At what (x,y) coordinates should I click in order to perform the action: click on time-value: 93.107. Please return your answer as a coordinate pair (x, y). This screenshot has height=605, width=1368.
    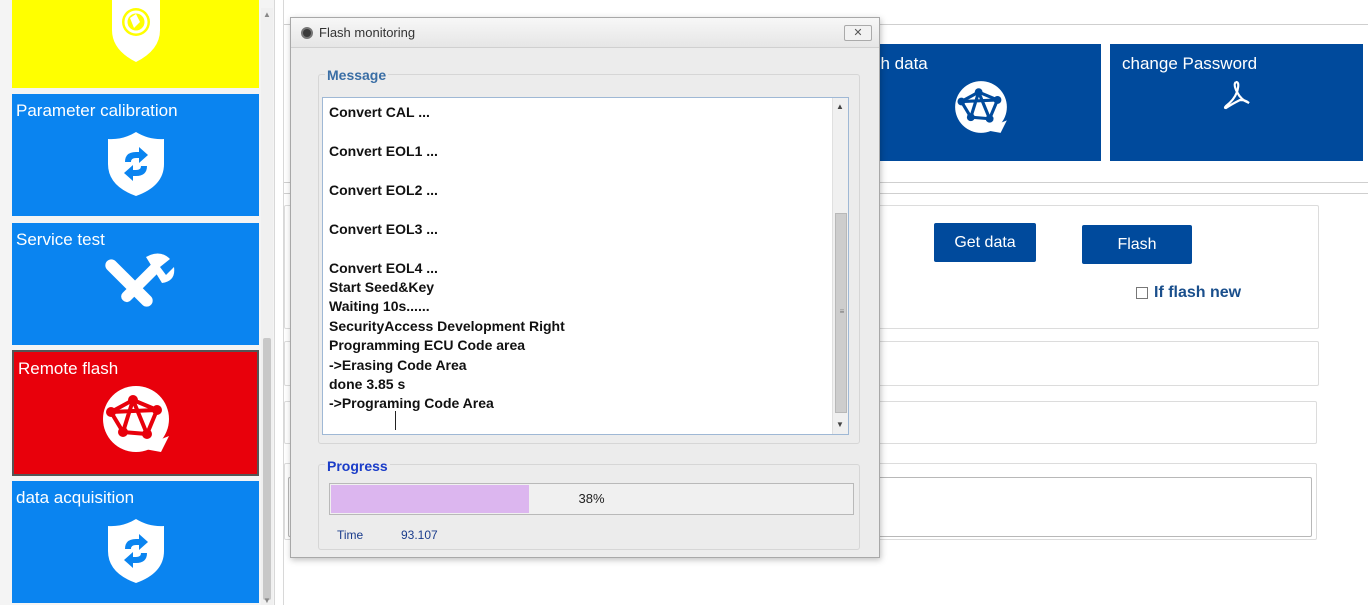
    Looking at the image, I should click on (419, 535).